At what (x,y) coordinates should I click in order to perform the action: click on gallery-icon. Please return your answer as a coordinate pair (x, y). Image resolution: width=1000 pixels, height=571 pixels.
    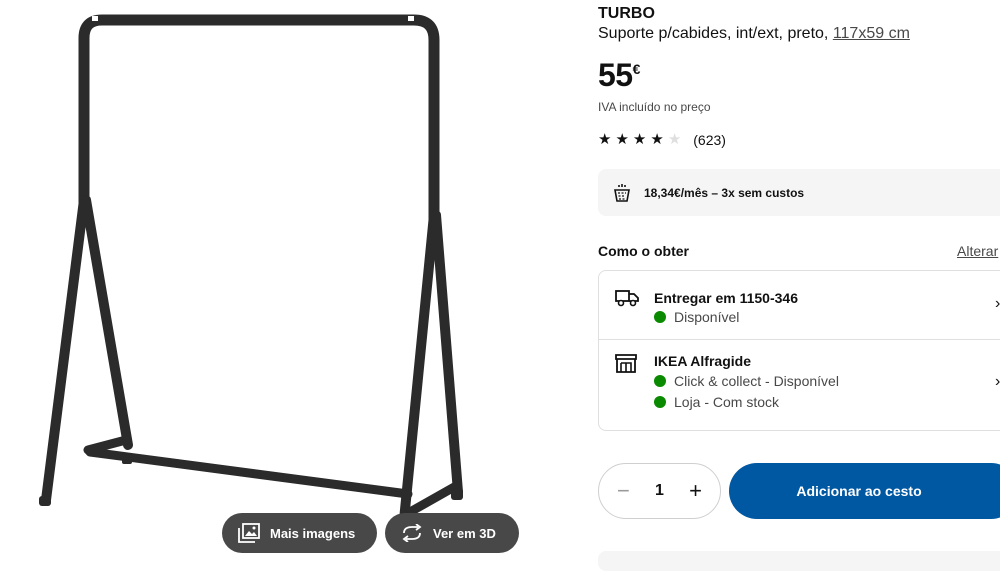
    Looking at the image, I should click on (249, 533).